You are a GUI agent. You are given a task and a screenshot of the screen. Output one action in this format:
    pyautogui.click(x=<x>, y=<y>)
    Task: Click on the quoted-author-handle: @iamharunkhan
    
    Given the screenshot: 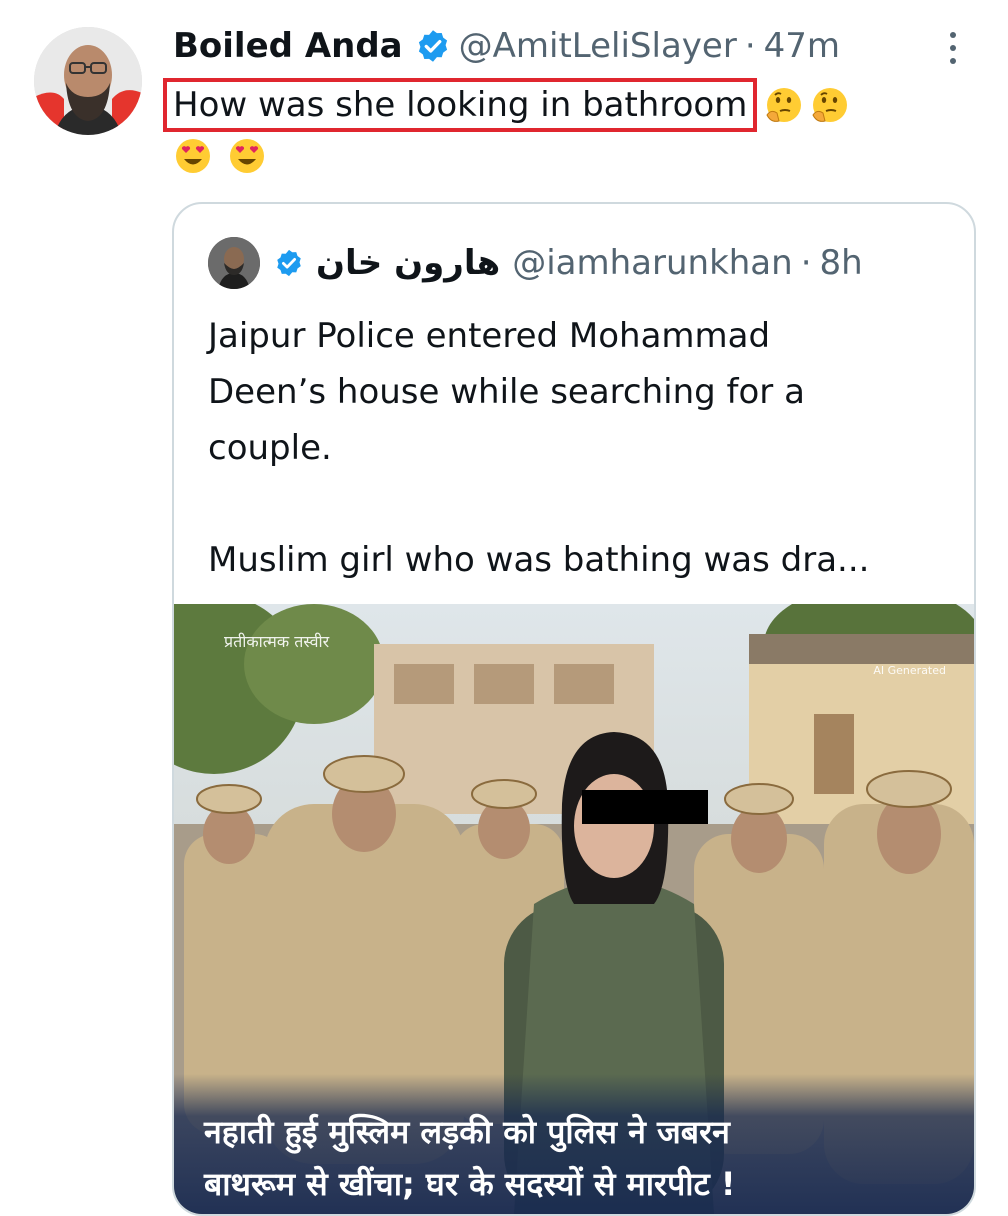 What is the action you would take?
    pyautogui.click(x=652, y=263)
    